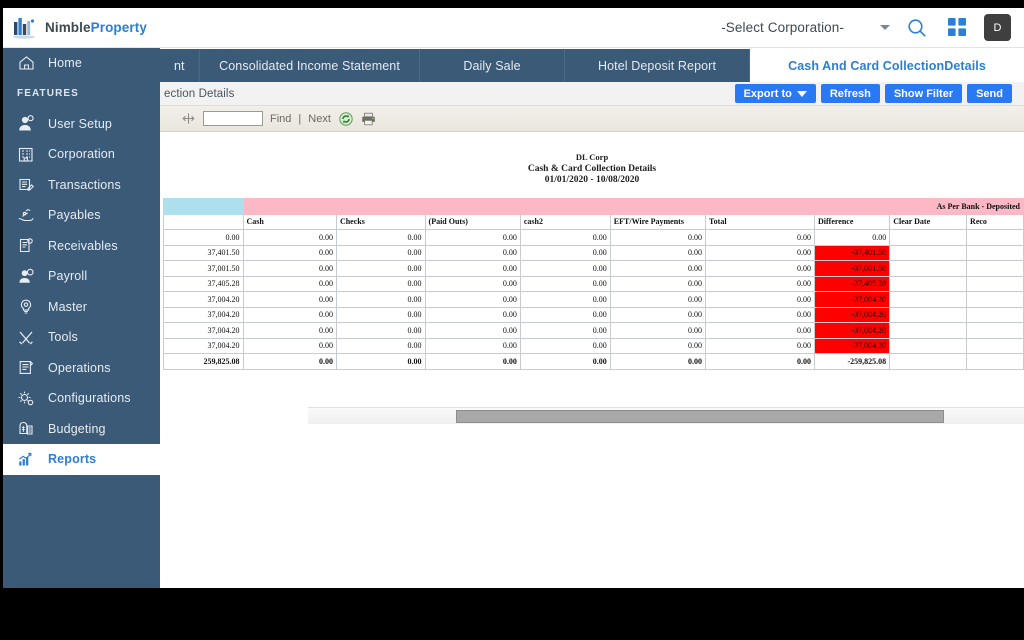 Image resolution: width=1024 pixels, height=640 pixels. I want to click on sidebar-item-home: Home, so click(81, 63).